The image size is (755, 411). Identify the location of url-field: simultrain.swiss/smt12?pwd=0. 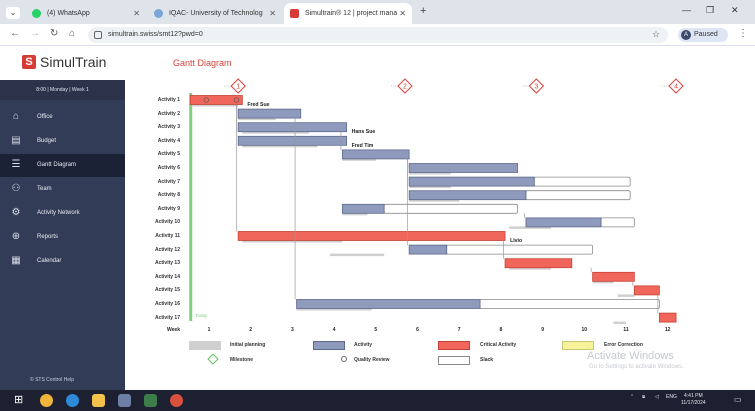
(378, 35).